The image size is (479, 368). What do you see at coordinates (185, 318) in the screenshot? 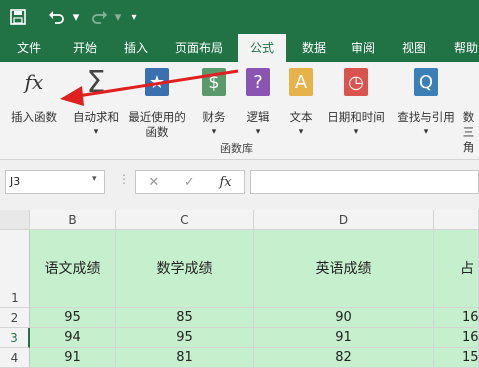
I see `cell-c2: 85` at bounding box center [185, 318].